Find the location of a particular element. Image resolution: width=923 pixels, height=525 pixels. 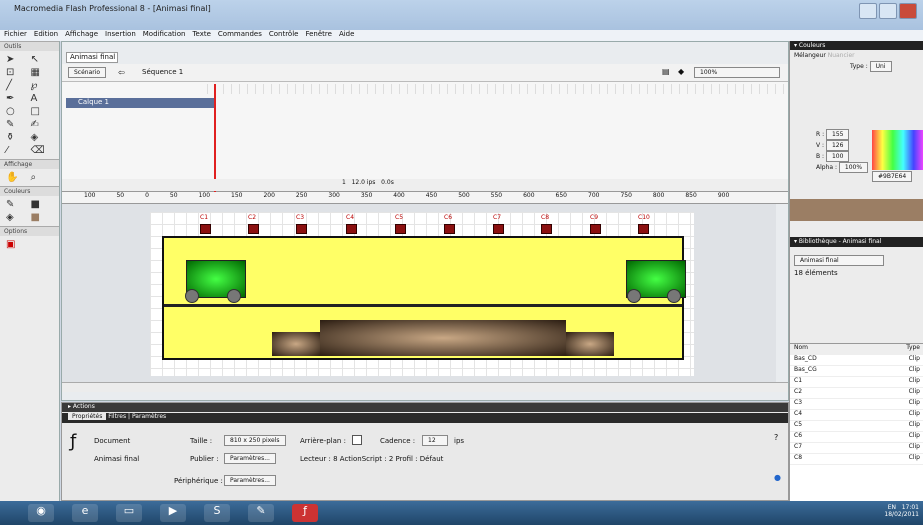

menu-aide: Aide is located at coordinates (346, 35).